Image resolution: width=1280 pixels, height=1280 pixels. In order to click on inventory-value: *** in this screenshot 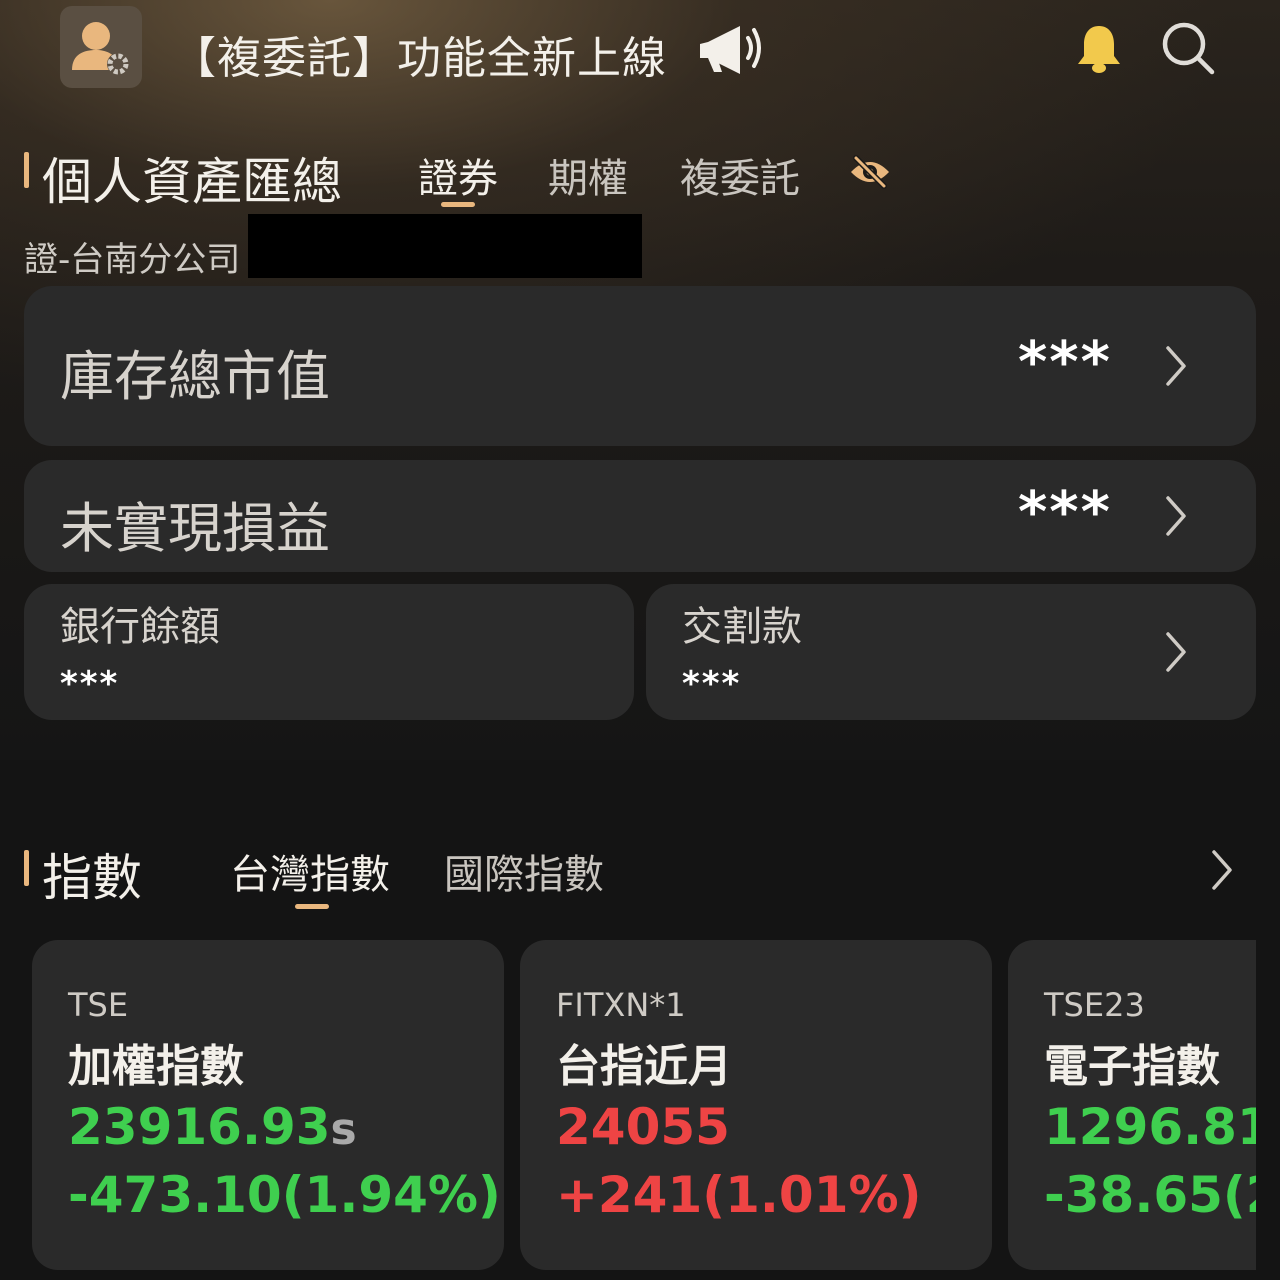, I will do `click(1065, 362)`.